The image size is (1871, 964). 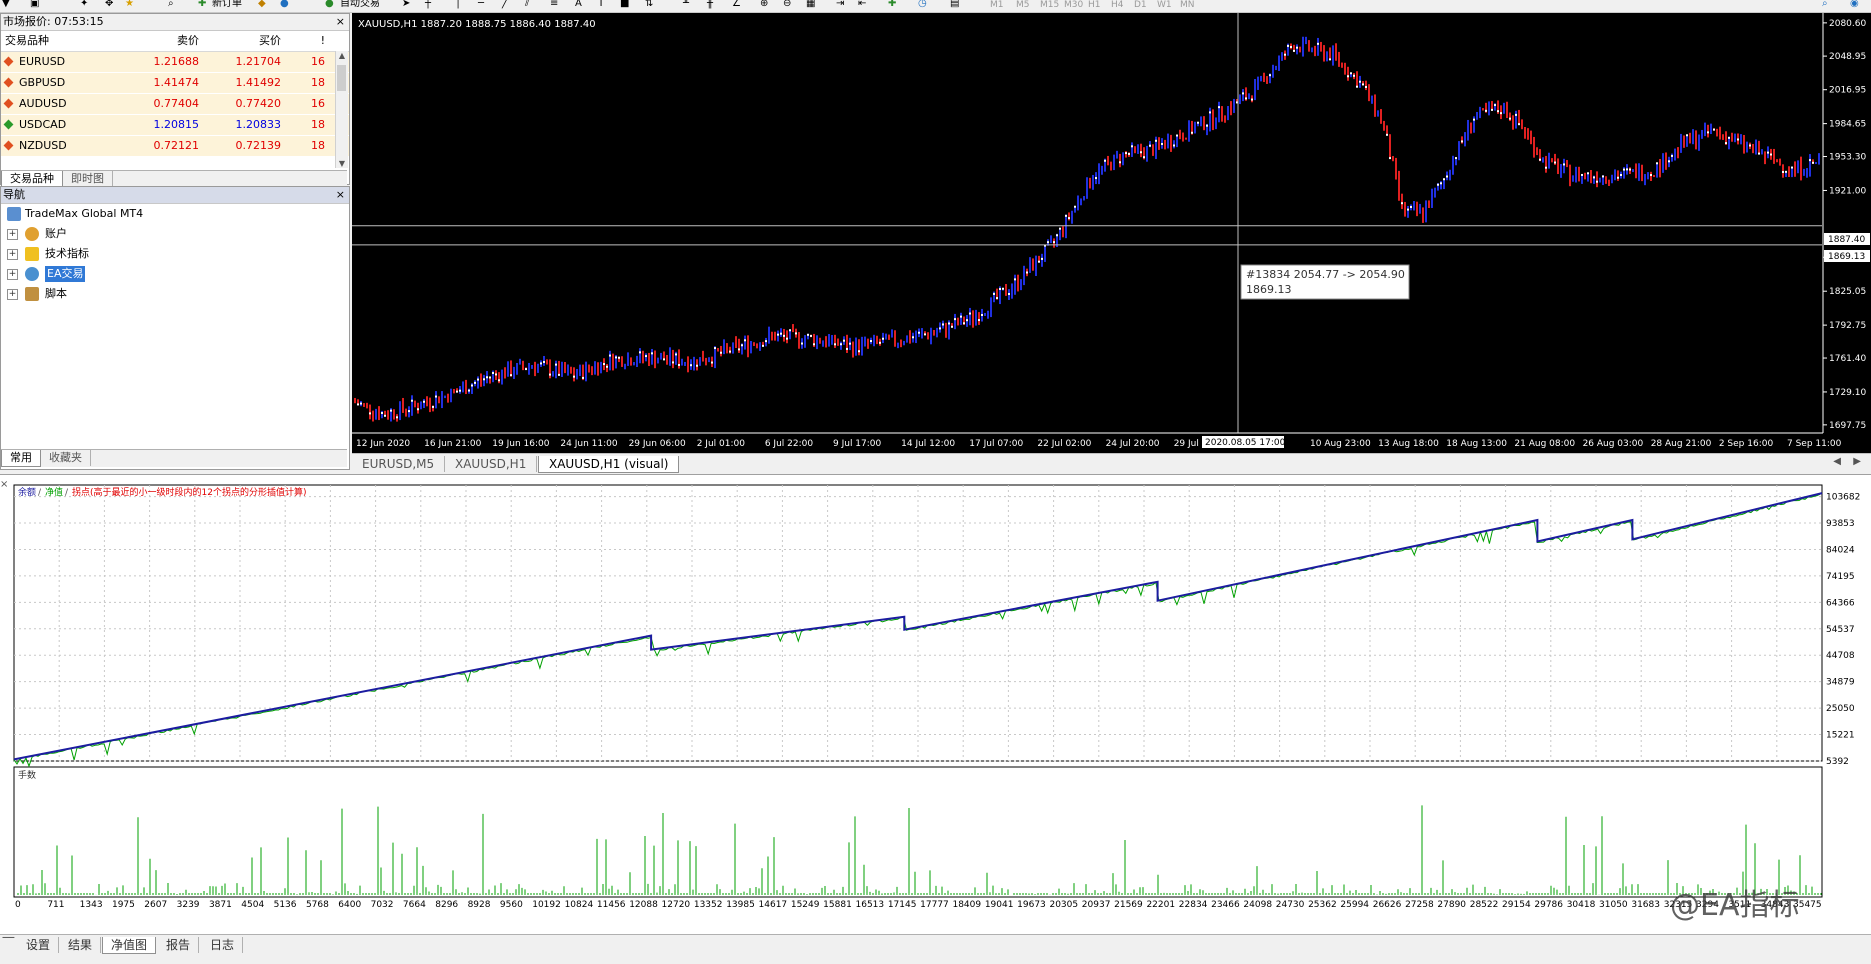 What do you see at coordinates (1023, 5) in the screenshot?
I see `tf-m5: M5` at bounding box center [1023, 5].